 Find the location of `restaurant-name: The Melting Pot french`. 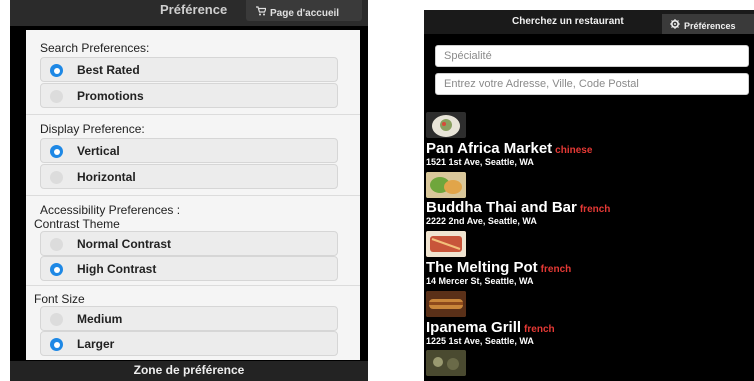

restaurant-name: The Melting Pot french is located at coordinates (498, 267).